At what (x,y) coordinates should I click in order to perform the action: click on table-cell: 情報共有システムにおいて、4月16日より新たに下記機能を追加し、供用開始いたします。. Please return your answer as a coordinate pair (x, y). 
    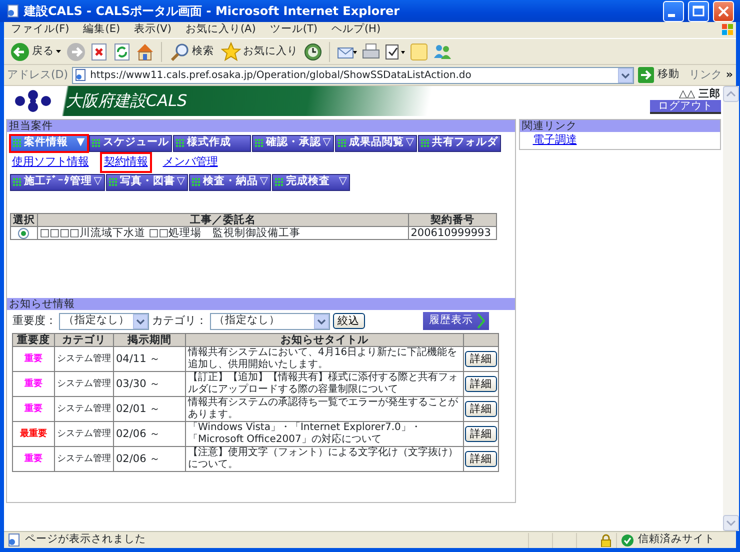
    Looking at the image, I should click on (325, 359).